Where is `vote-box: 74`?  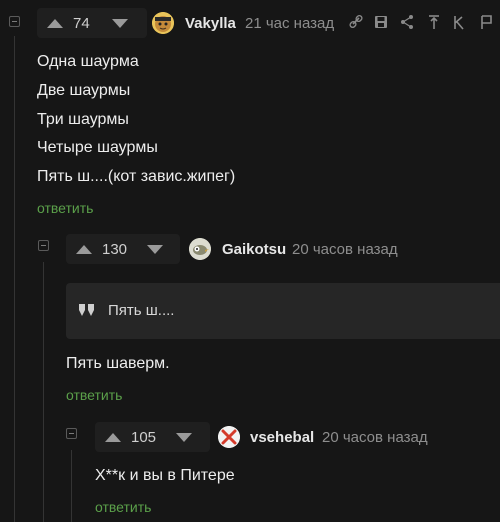 vote-box: 74 is located at coordinates (92, 23).